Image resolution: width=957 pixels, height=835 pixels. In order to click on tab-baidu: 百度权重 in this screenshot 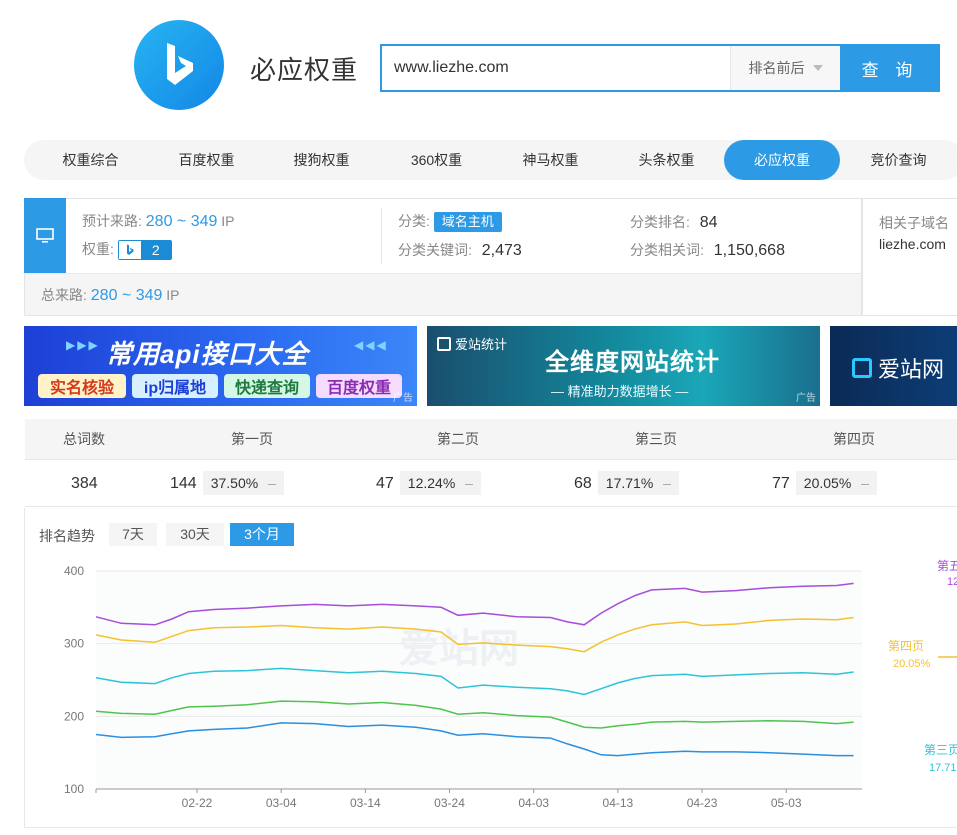, I will do `click(206, 160)`.